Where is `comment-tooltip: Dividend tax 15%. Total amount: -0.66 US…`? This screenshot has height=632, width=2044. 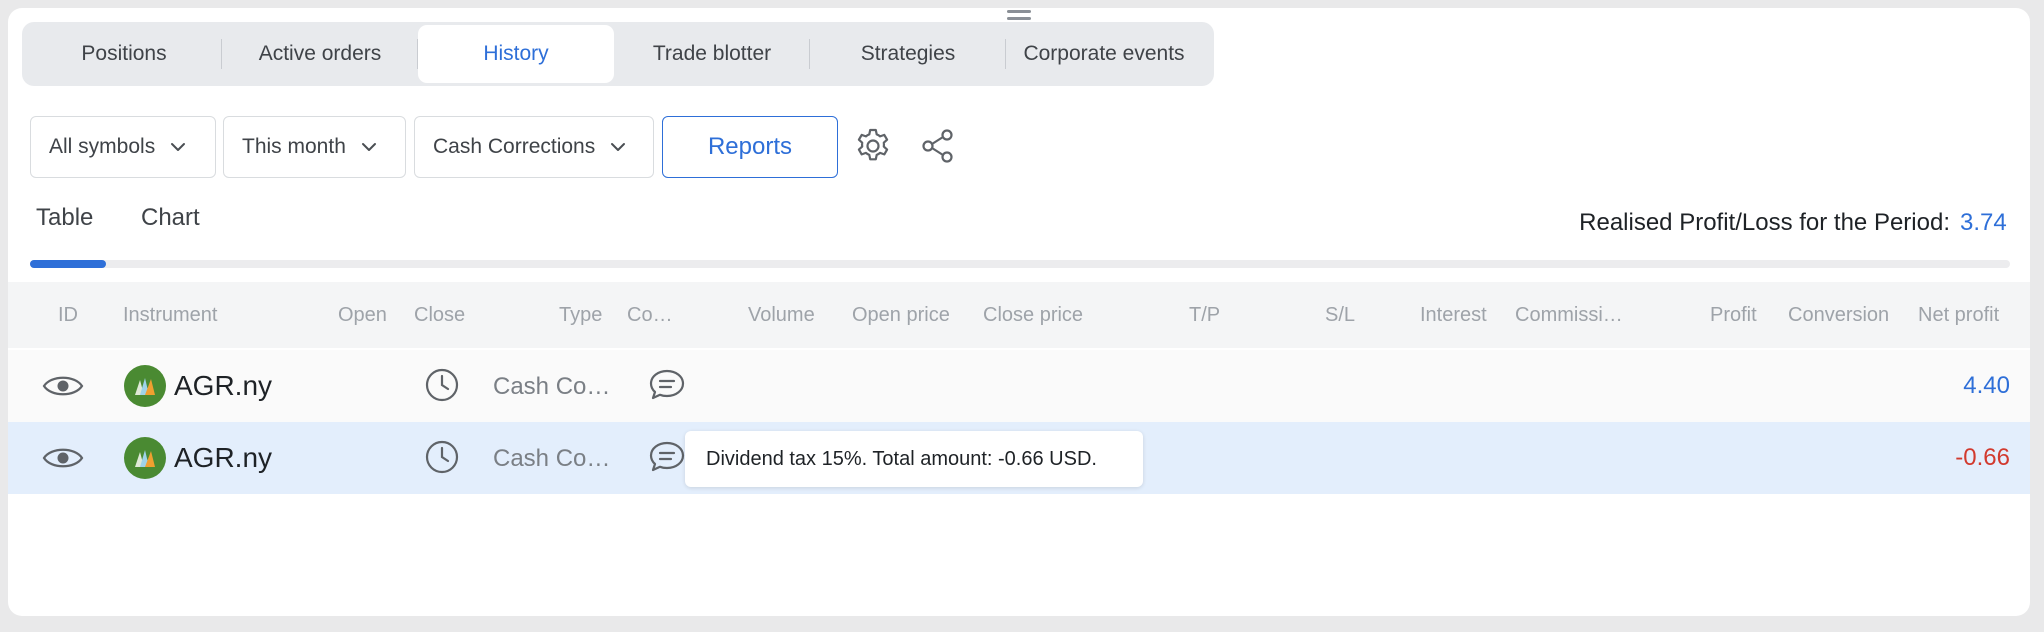
comment-tooltip: Dividend tax 15%. Total amount: -0.66 US… is located at coordinates (914, 459).